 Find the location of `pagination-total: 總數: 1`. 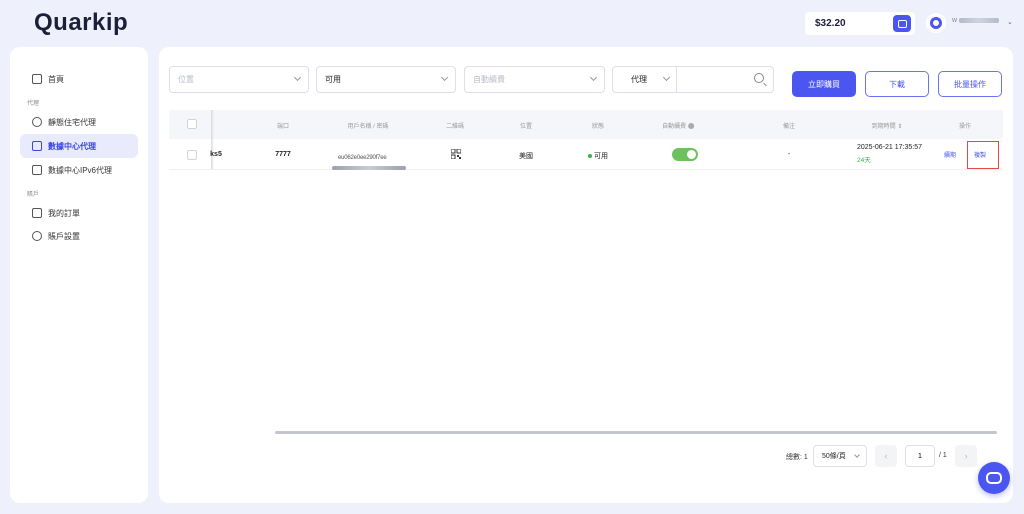

pagination-total: 總數: 1 is located at coordinates (797, 457).